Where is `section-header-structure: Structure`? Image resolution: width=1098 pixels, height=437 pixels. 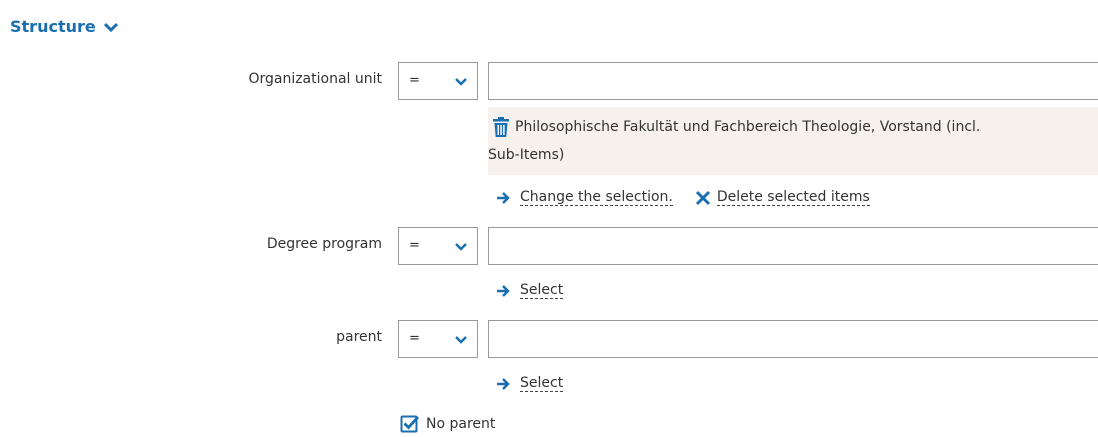
section-header-structure: Structure is located at coordinates (64, 26).